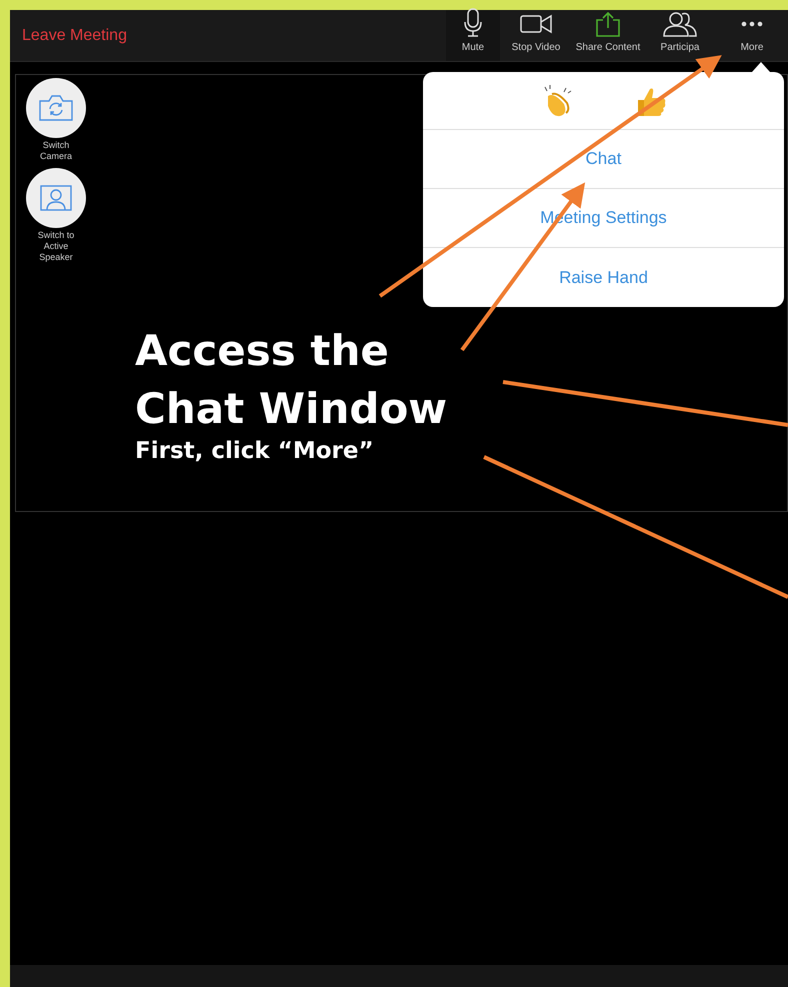 The height and width of the screenshot is (987, 788). Describe the element at coordinates (608, 24) in the screenshot. I see `share-upload-icon` at that location.